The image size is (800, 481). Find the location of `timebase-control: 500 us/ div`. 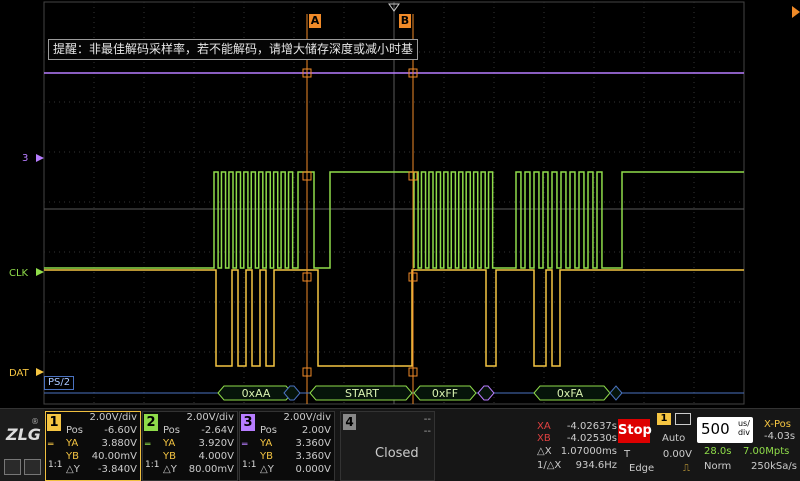

timebase-control: 500 us/ div is located at coordinates (725, 431).